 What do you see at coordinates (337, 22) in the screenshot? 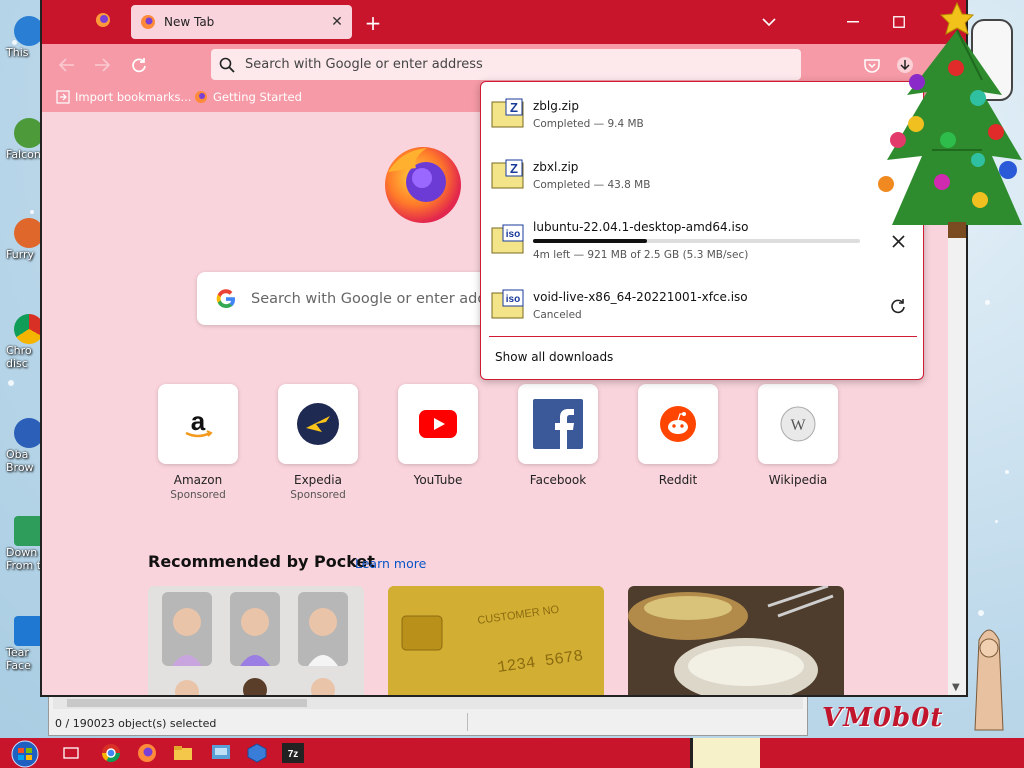
I see `close-tab-icon: ✕` at bounding box center [337, 22].